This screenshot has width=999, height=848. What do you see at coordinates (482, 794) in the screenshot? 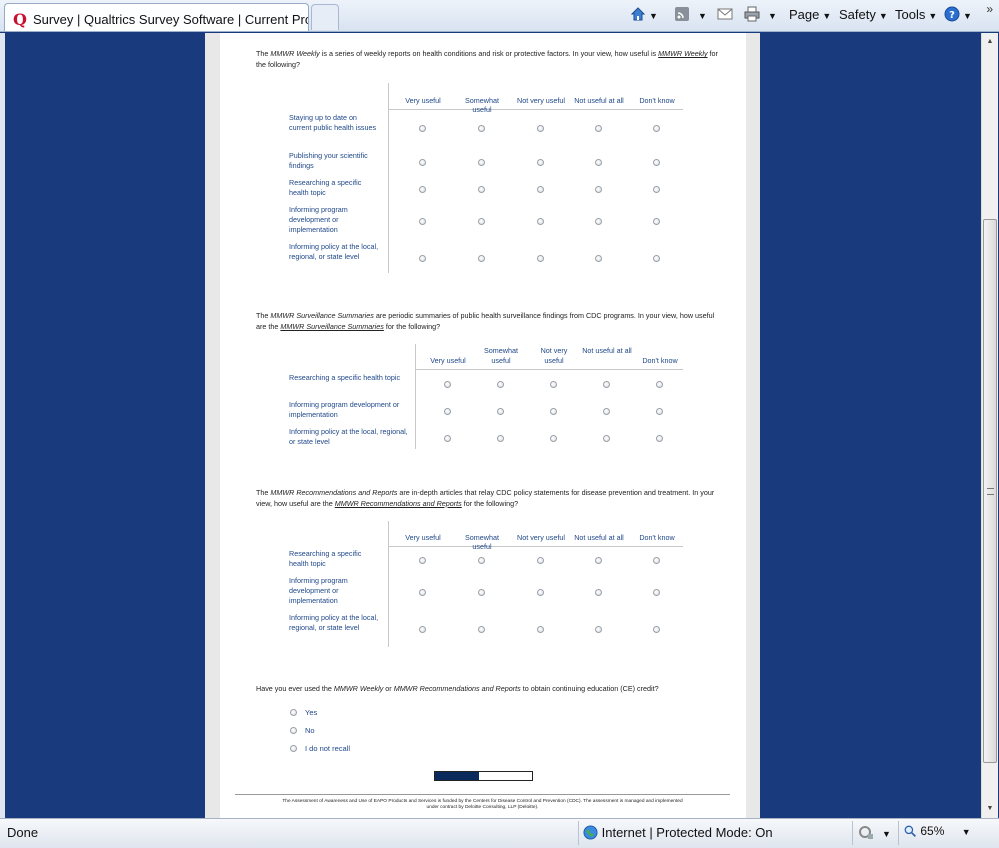
I see `footer-divider` at bounding box center [482, 794].